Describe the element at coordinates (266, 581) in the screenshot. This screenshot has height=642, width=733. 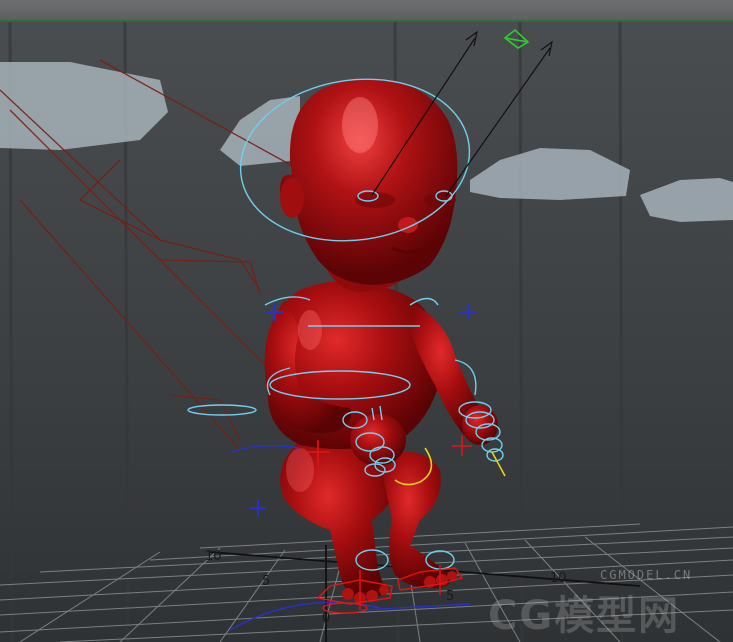
I see `grid-label-5-left: 5` at that location.